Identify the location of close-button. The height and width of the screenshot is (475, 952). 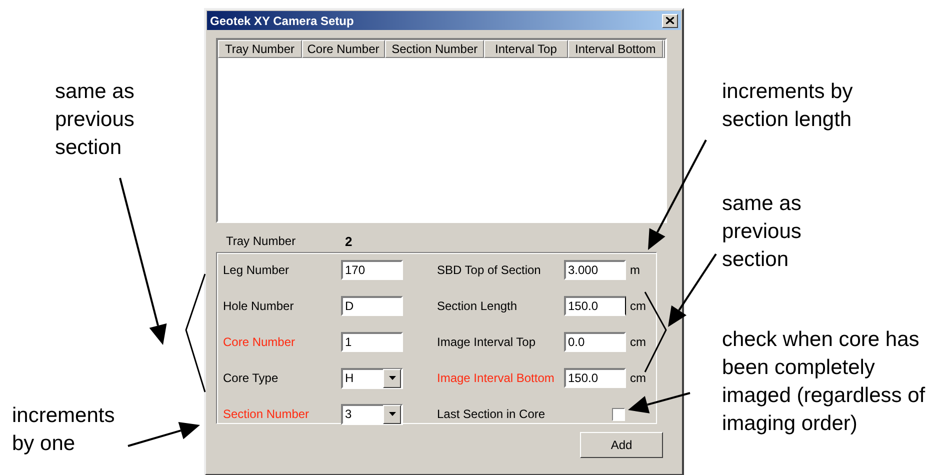
(670, 21).